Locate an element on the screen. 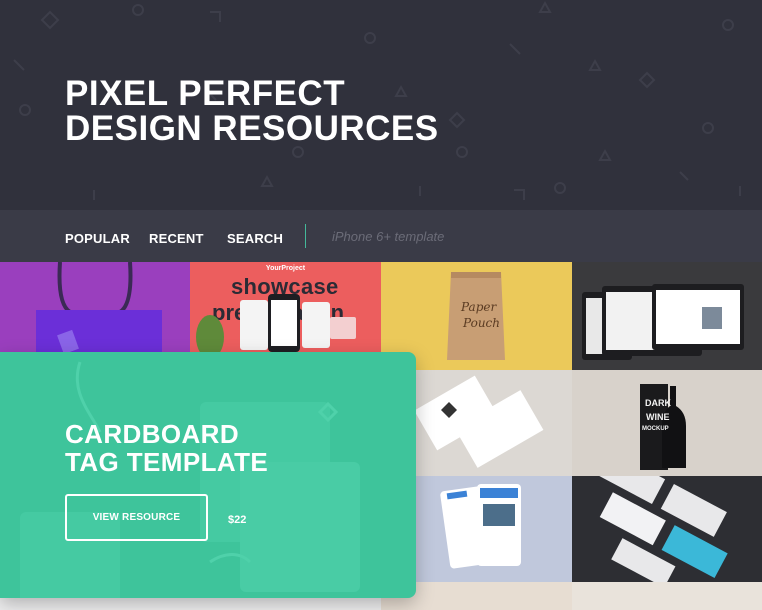 The image size is (762, 610). resource-tile-wine-mockup: DARK WINE MOCKUP is located at coordinates (667, 423).